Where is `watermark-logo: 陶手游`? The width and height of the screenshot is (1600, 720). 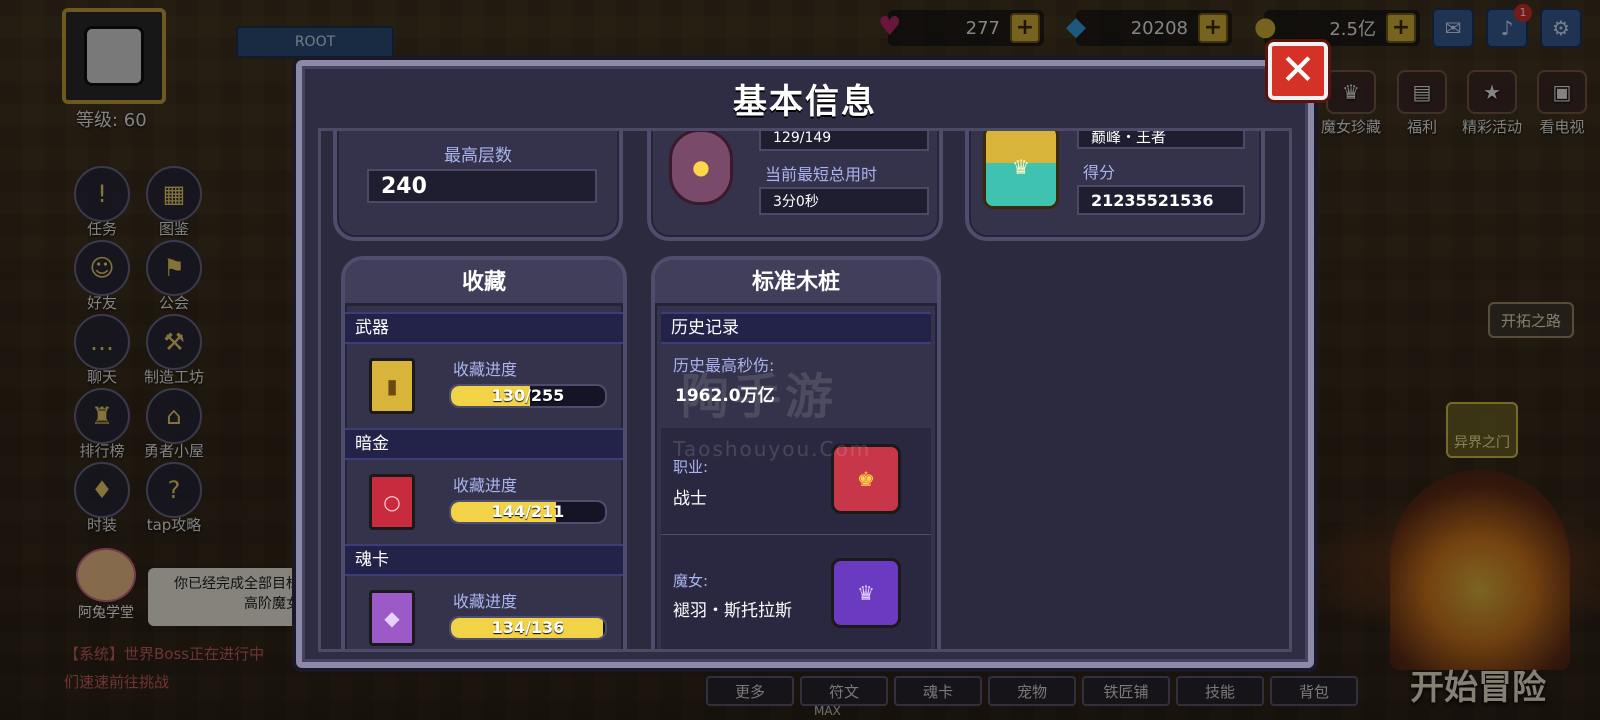
watermark-logo: 陶手游 is located at coordinates (759, 397).